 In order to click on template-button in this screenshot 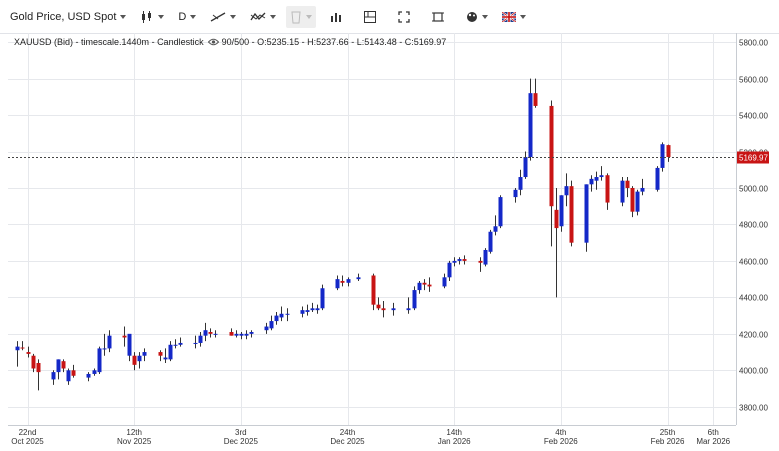, I will do `click(301, 16)`.